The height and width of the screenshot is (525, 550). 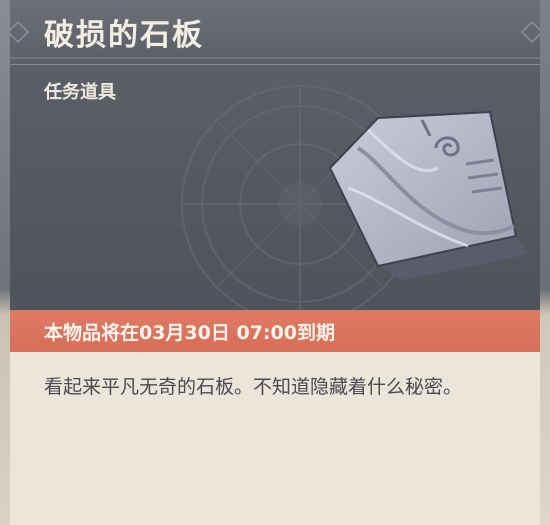 I want to click on item-name: 破损的石板, so click(x=124, y=35).